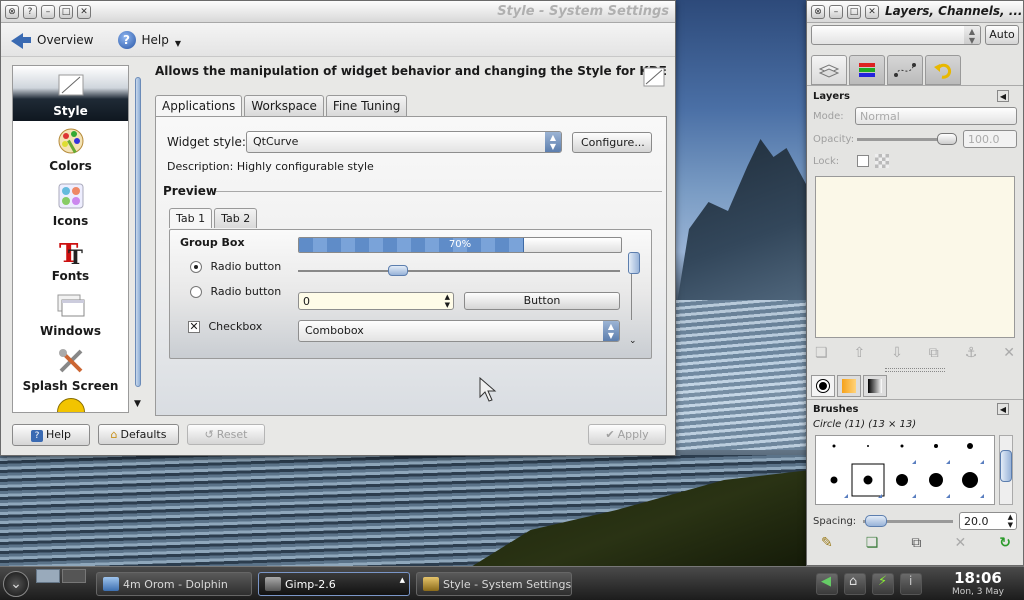 The height and width of the screenshot is (600, 1024). I want to click on sidebar-item-label: Colors, so click(70, 166).